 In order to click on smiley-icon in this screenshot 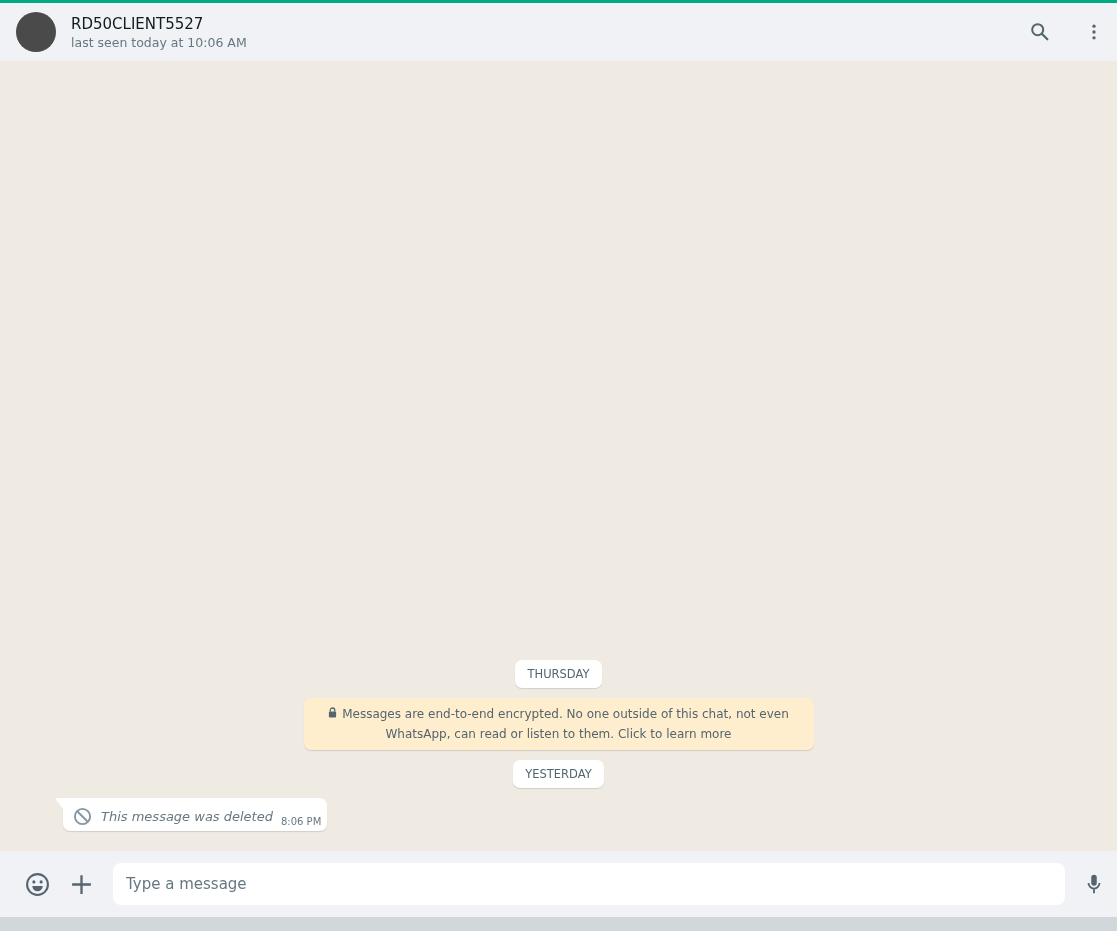, I will do `click(37, 884)`.